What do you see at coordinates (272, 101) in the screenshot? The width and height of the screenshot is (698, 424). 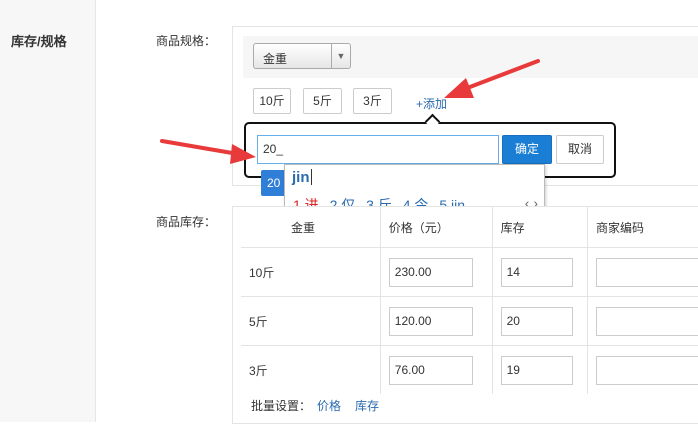 I see `spec-chip: 10斤` at bounding box center [272, 101].